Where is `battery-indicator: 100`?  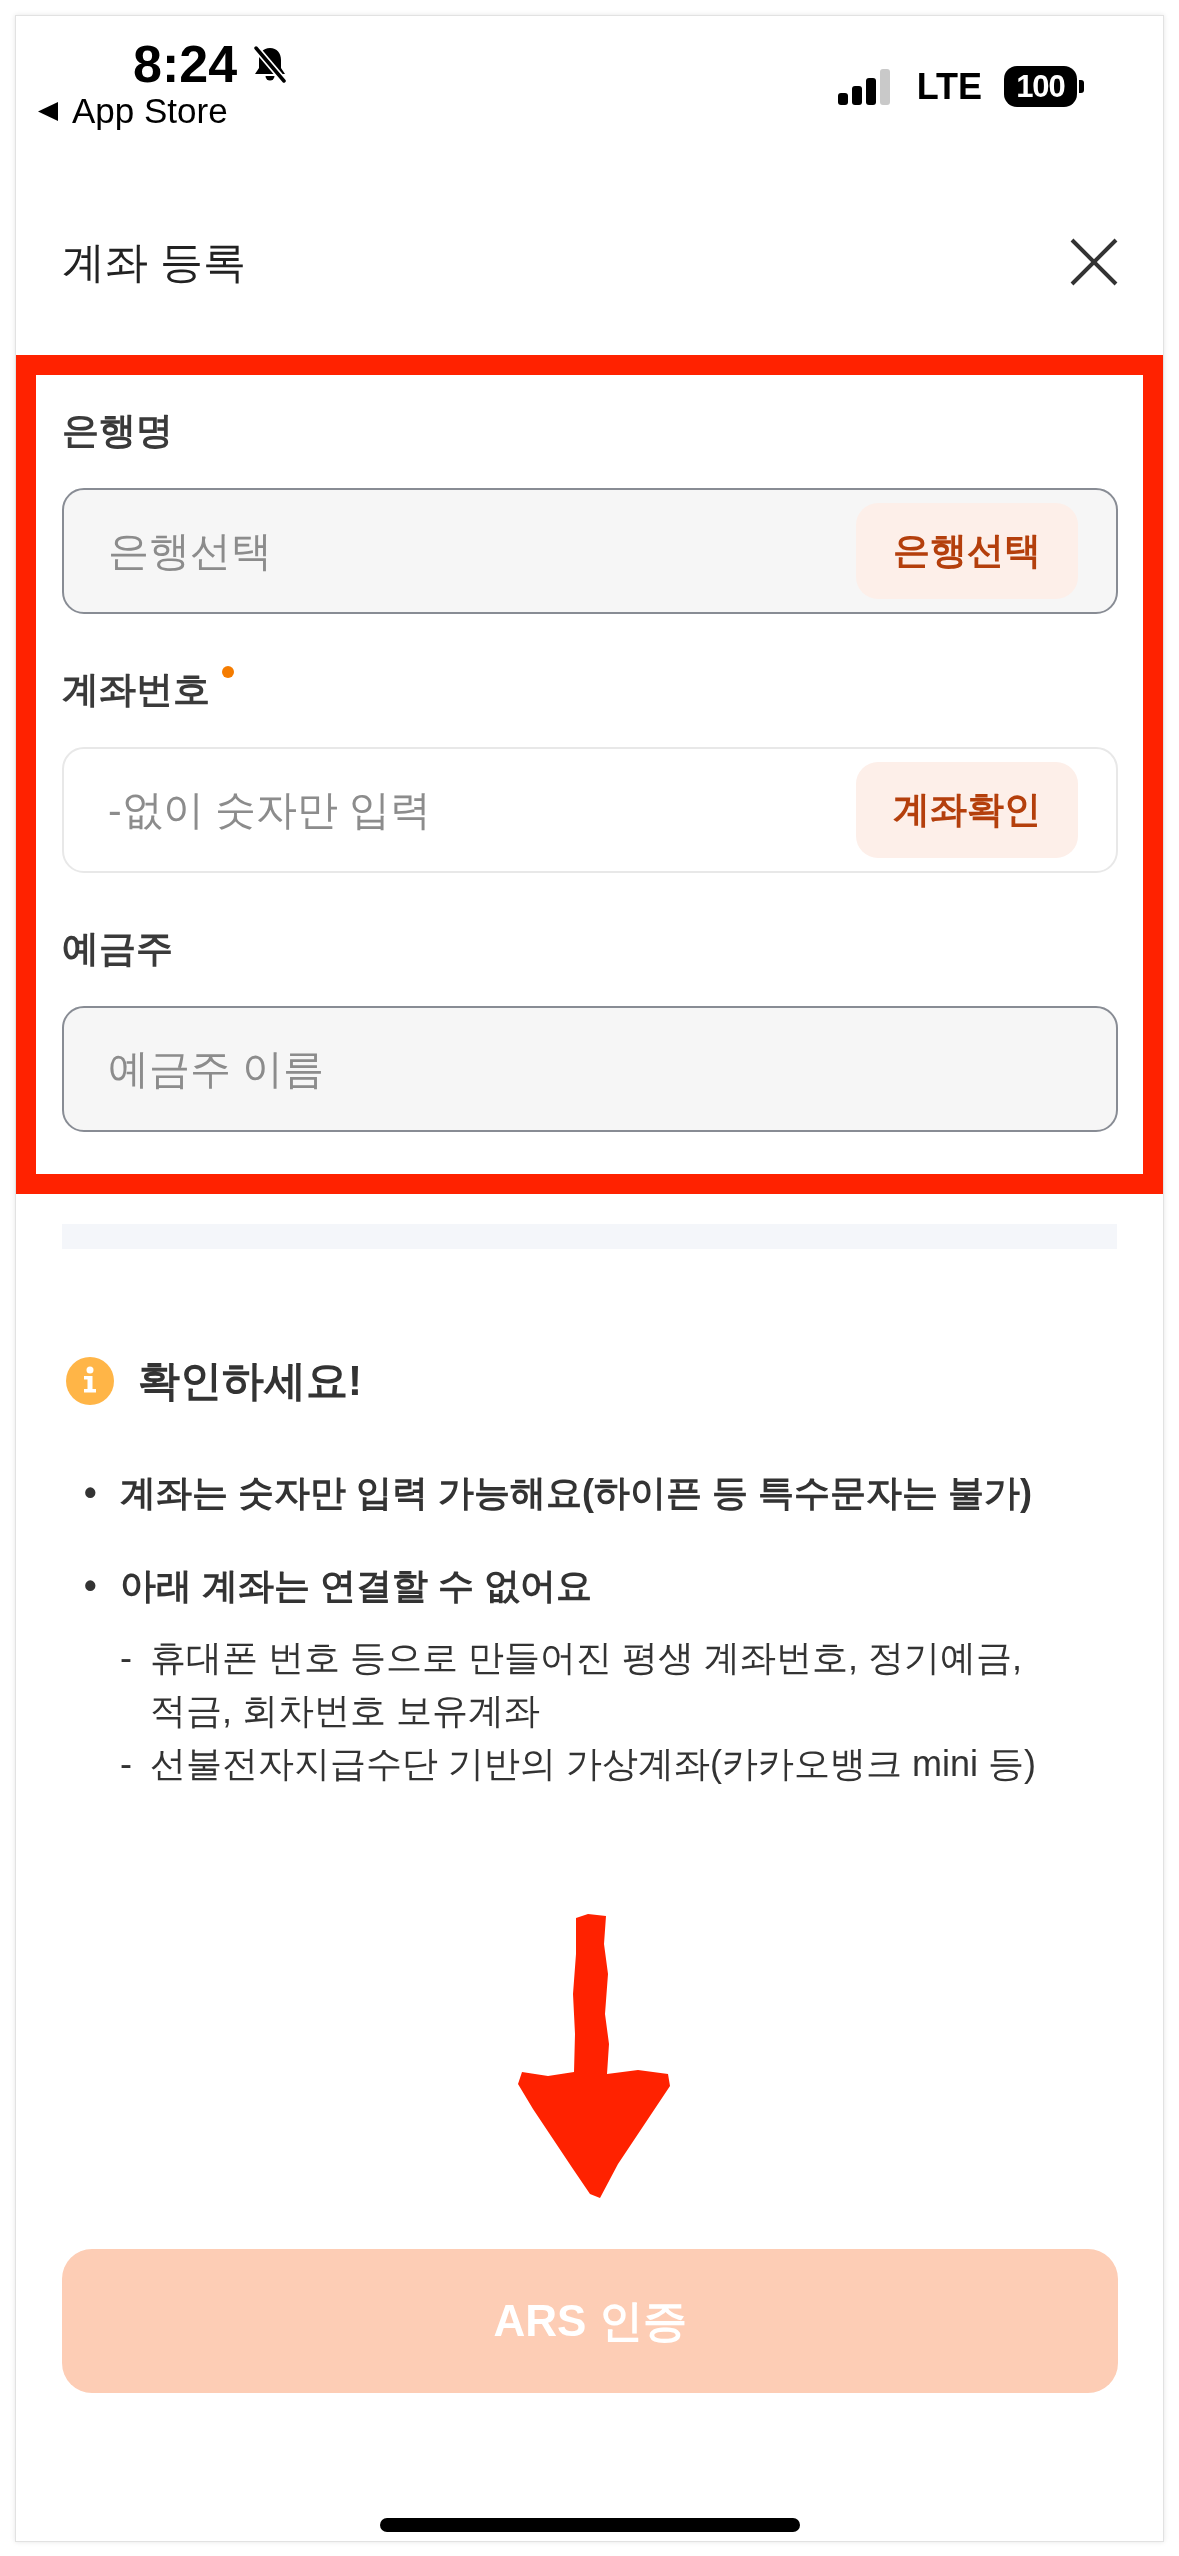 battery-indicator: 100 is located at coordinates (1044, 86).